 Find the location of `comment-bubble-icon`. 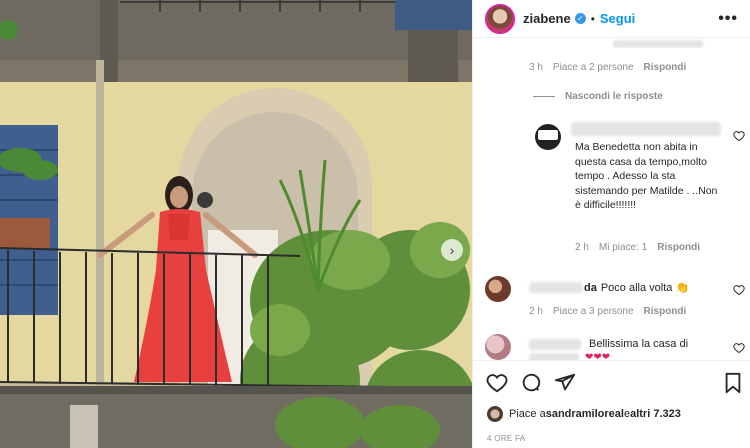

comment-bubble-icon is located at coordinates (531, 383).